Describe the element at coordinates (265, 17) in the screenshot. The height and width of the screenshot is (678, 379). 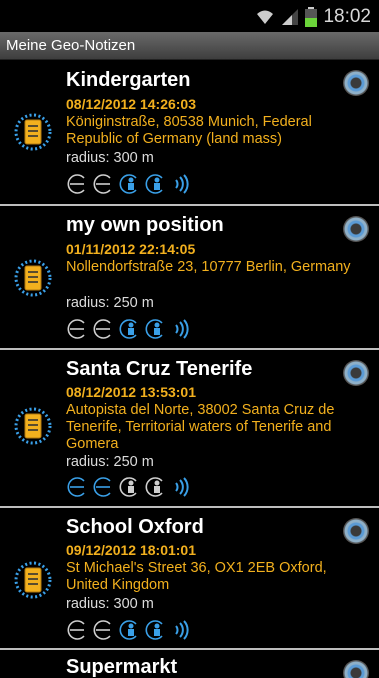
I see `wifi-icon` at that location.